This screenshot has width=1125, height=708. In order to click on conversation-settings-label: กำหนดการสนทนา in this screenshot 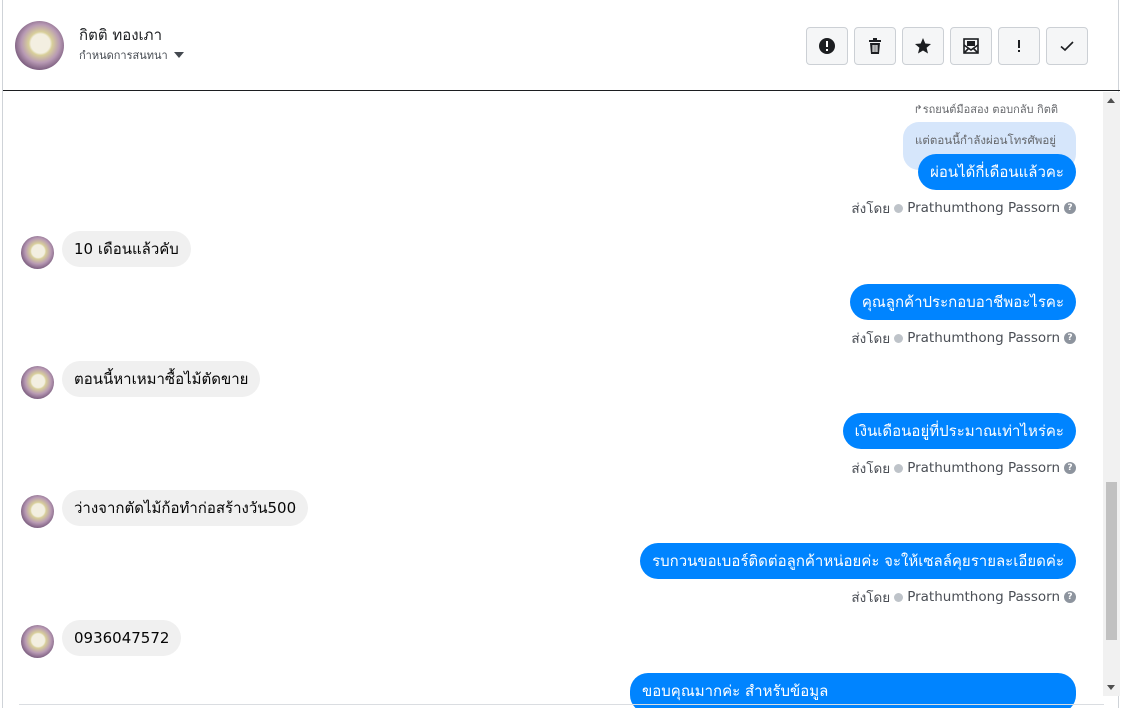, I will do `click(123, 55)`.